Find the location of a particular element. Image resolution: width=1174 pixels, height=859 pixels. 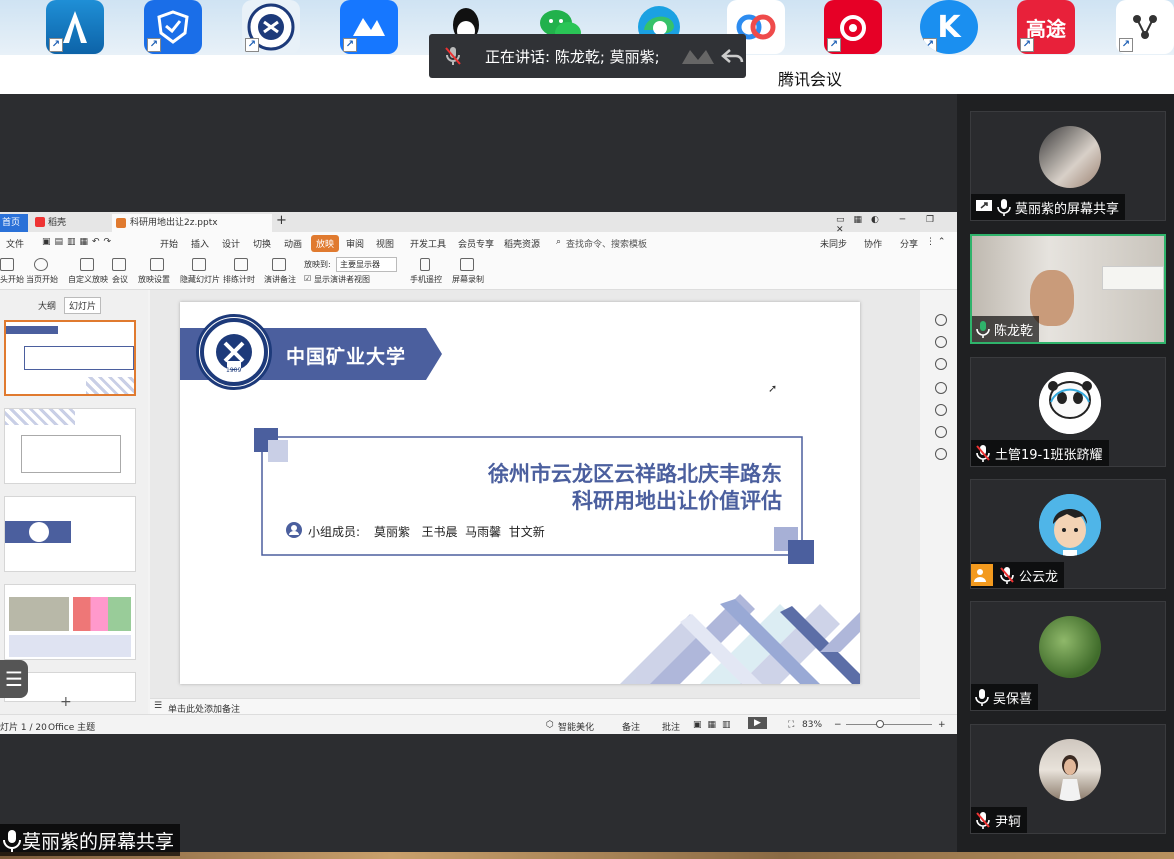

tab-outline: 大纲 is located at coordinates (47, 305).